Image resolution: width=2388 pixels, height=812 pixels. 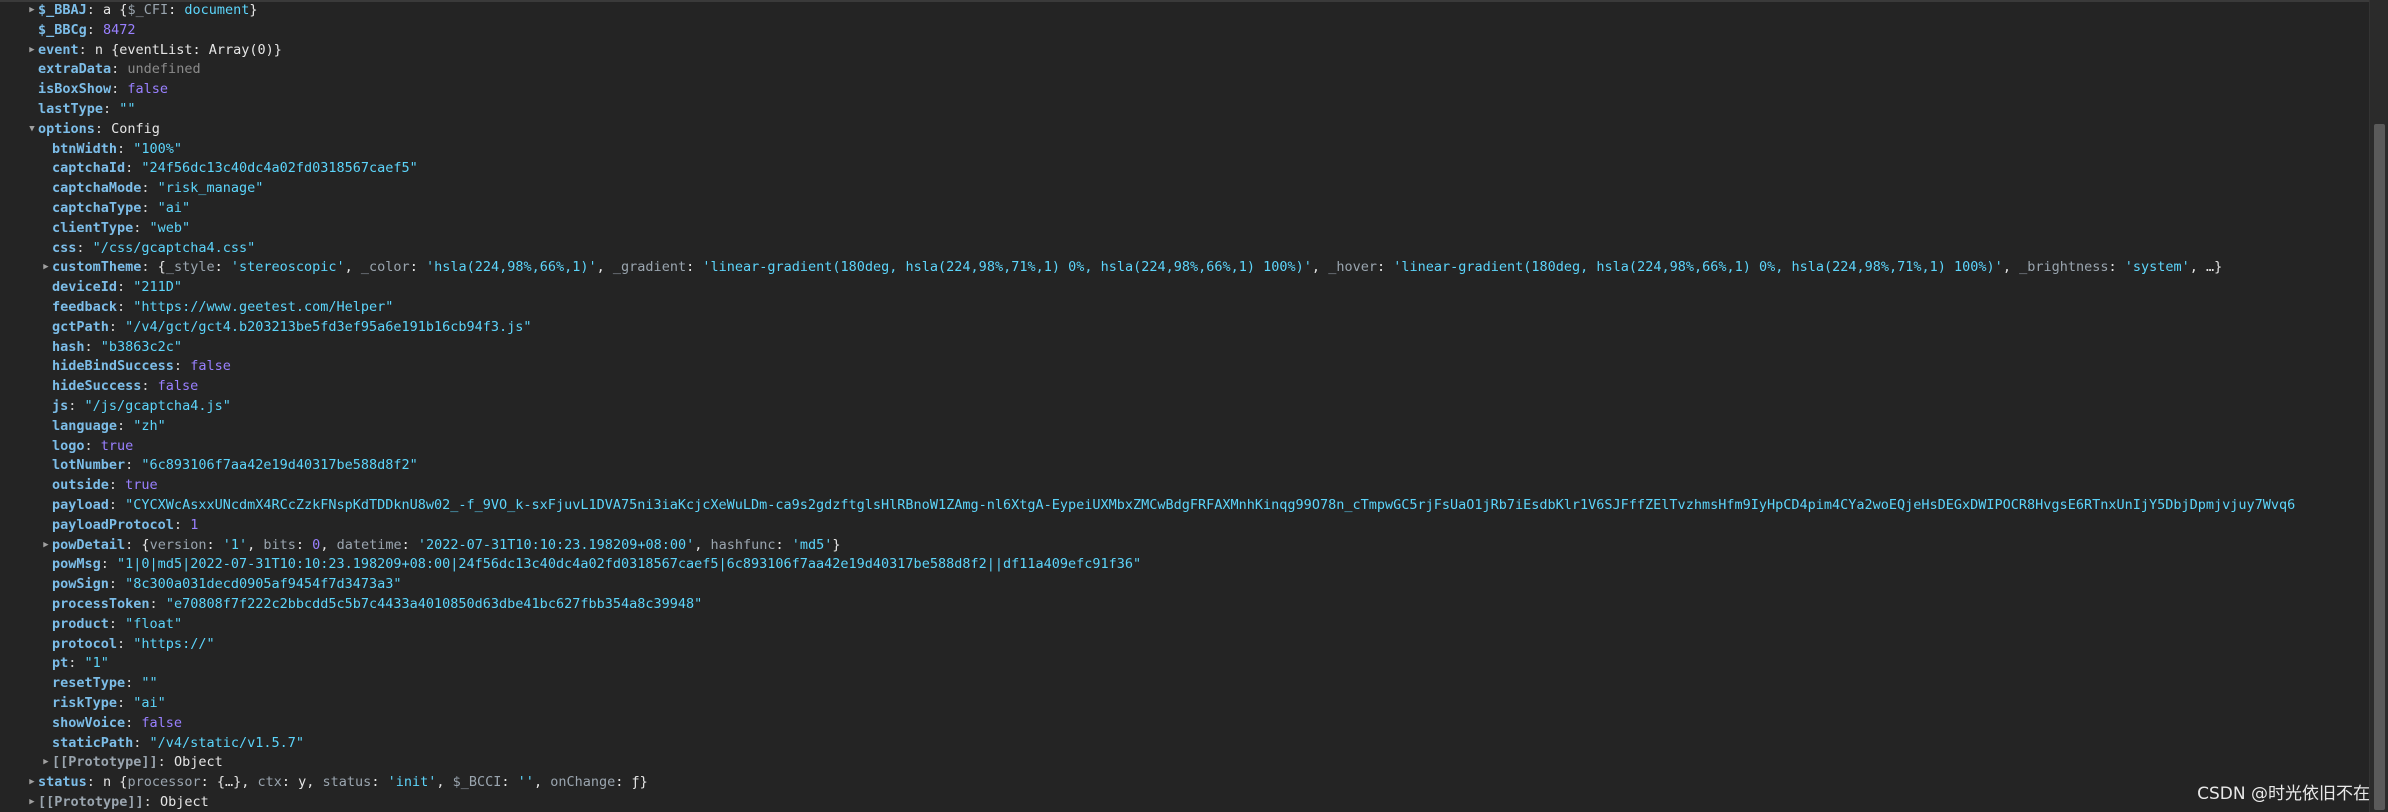 I want to click on property-row: lastType: "", so click(x=68, y=109).